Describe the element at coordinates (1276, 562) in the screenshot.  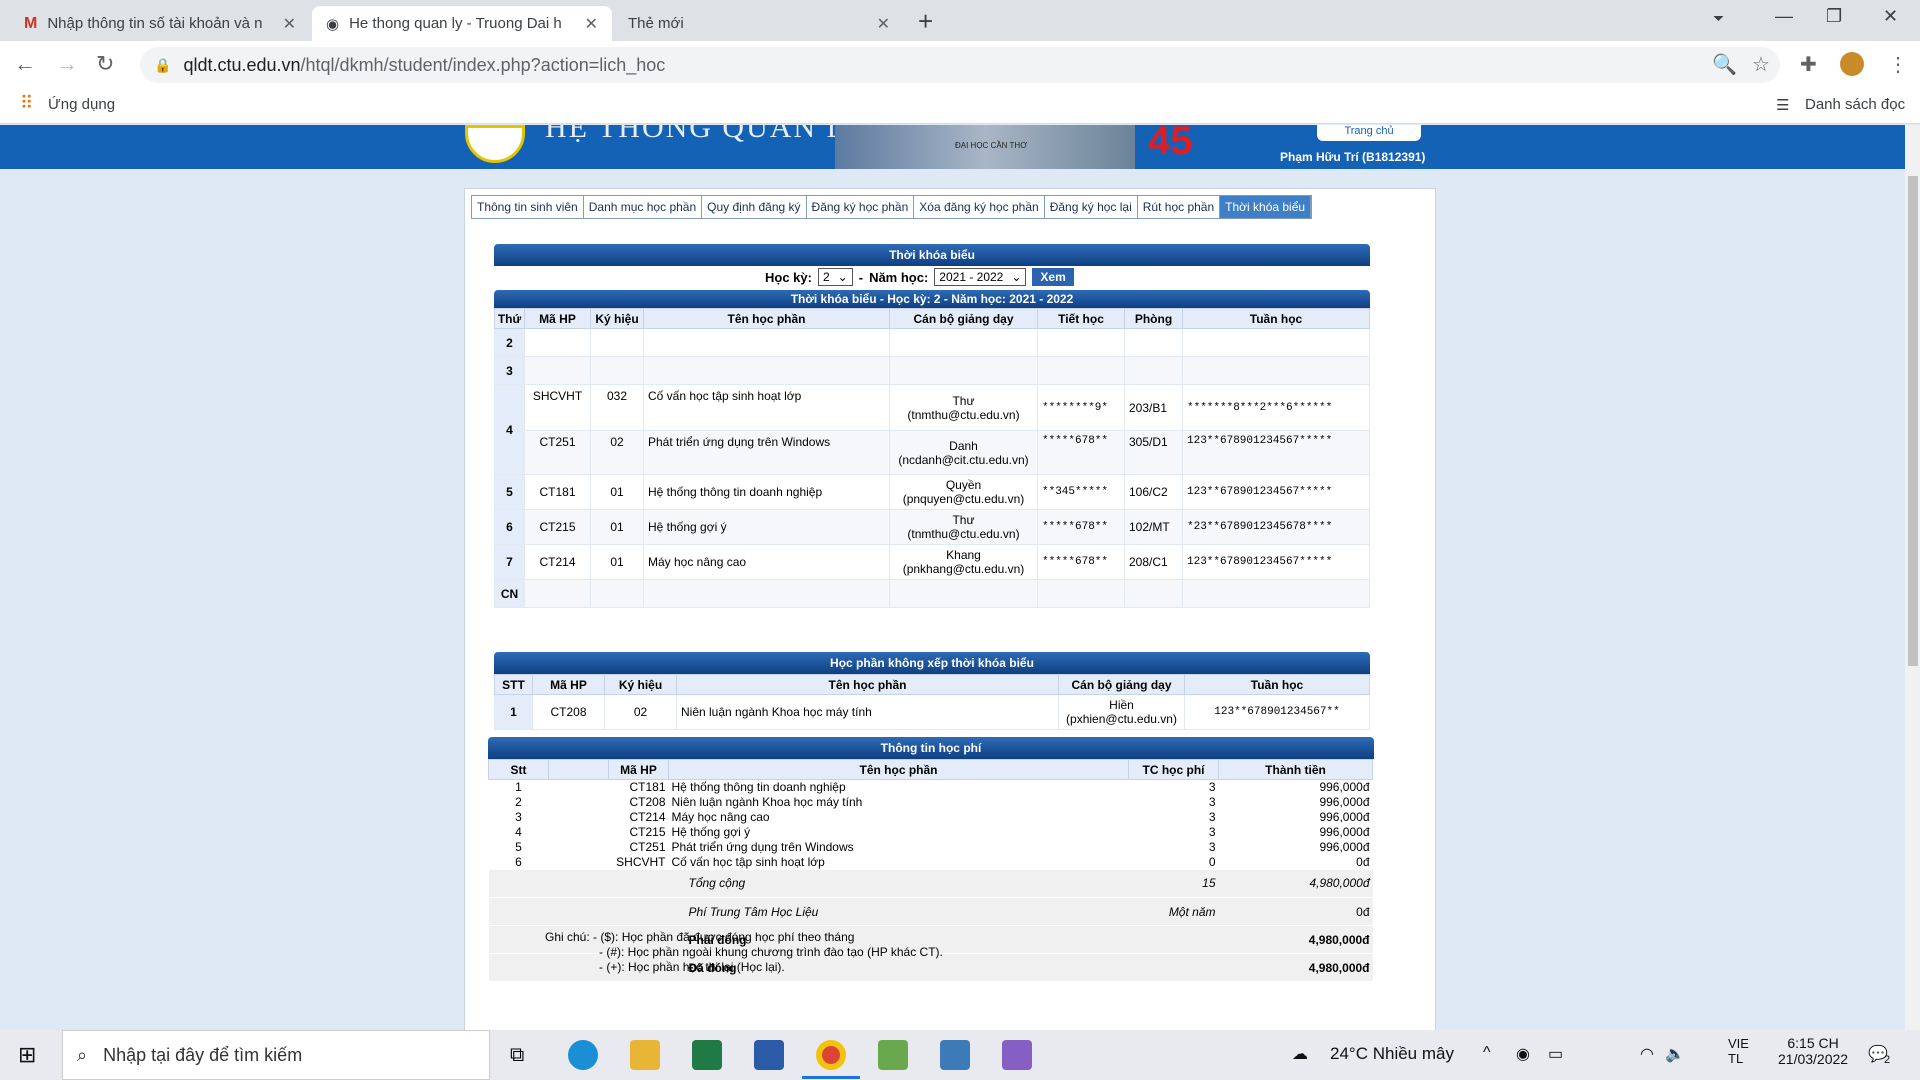
I see `weeks: 123**678901234567*****` at that location.